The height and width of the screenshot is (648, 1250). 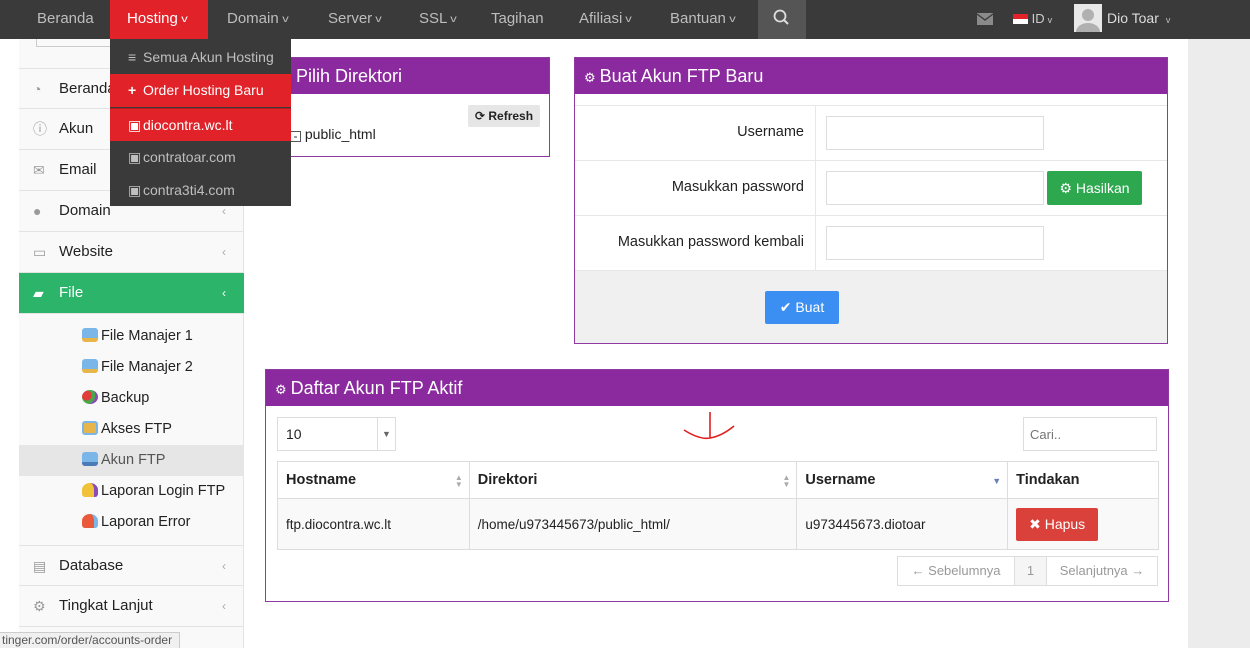 I want to click on active-ftp-panel-header: ⚙ Daftar Akun FTP Aktif, so click(x=717, y=388).